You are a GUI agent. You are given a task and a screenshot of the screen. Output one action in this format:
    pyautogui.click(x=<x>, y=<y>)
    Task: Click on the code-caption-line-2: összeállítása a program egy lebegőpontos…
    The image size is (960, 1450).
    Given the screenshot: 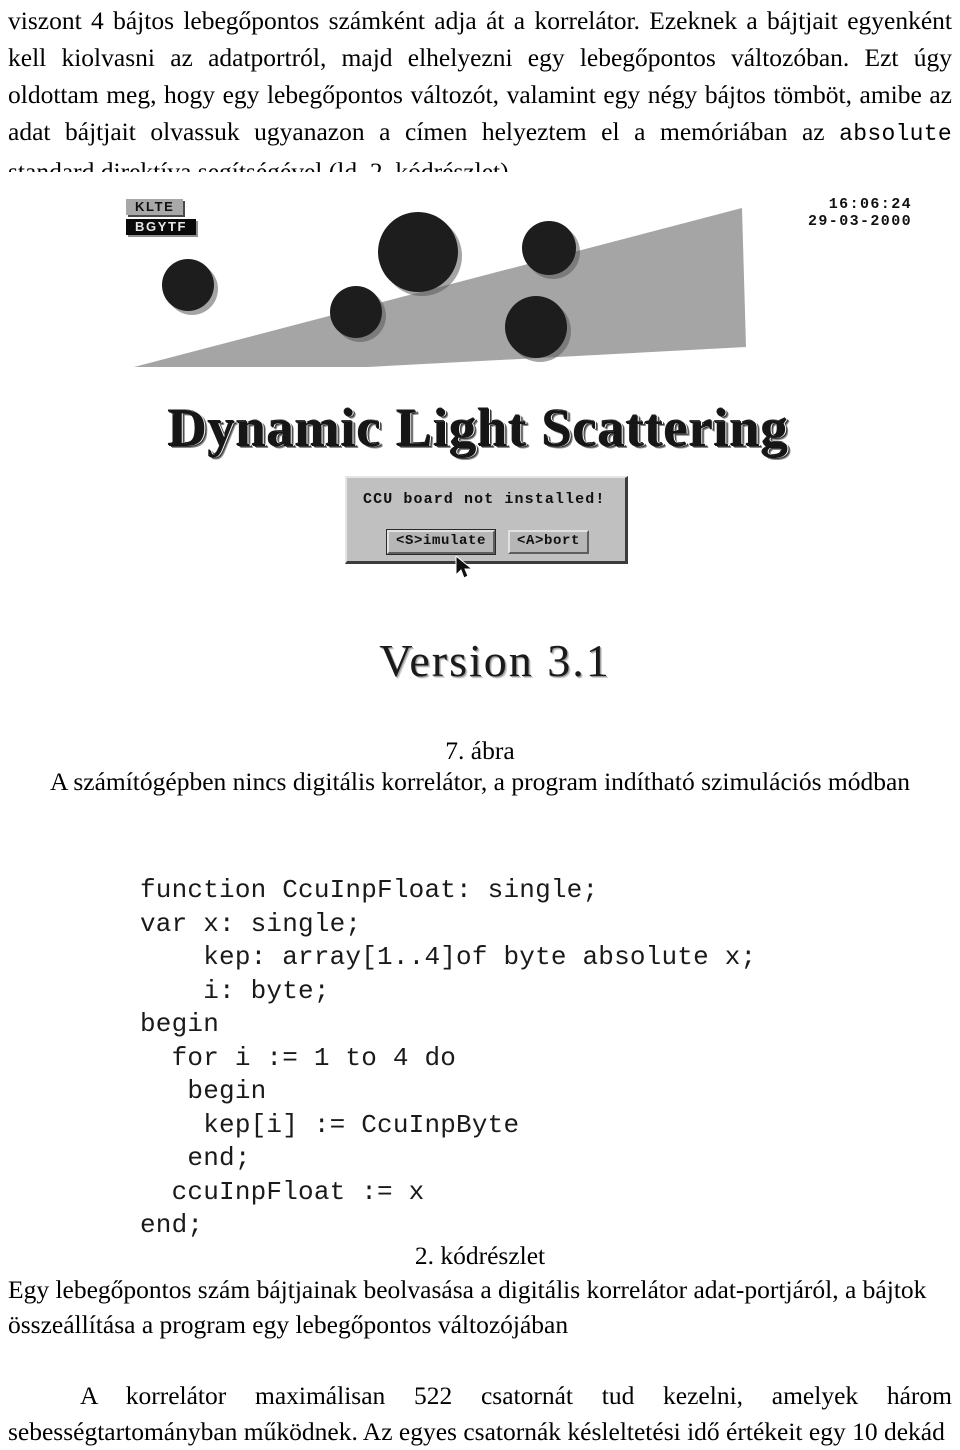 What is the action you would take?
    pyautogui.click(x=288, y=1324)
    